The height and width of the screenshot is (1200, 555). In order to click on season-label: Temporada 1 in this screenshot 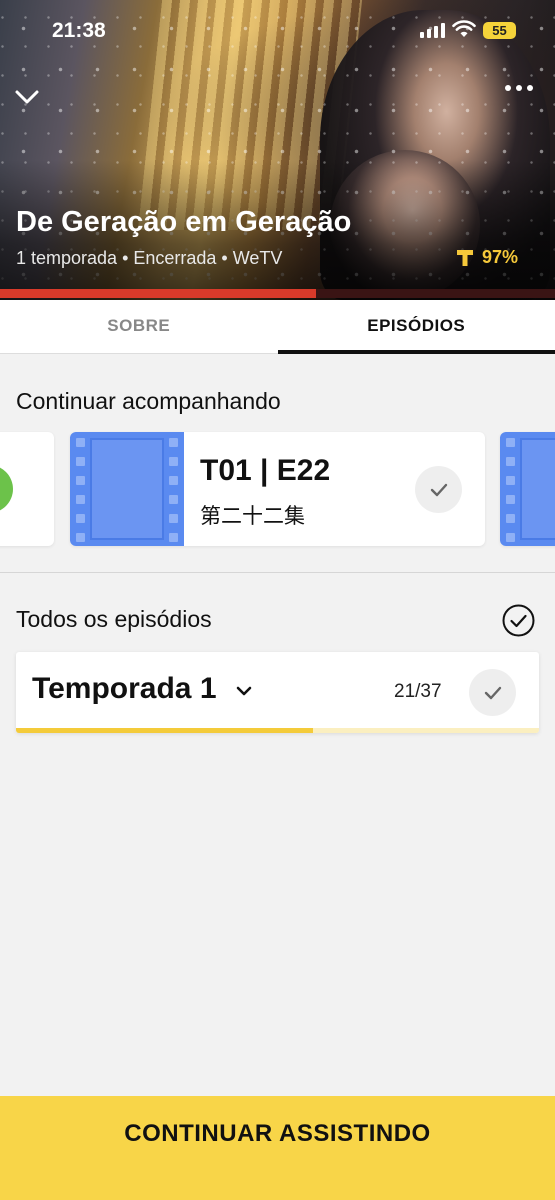, I will do `click(124, 688)`.